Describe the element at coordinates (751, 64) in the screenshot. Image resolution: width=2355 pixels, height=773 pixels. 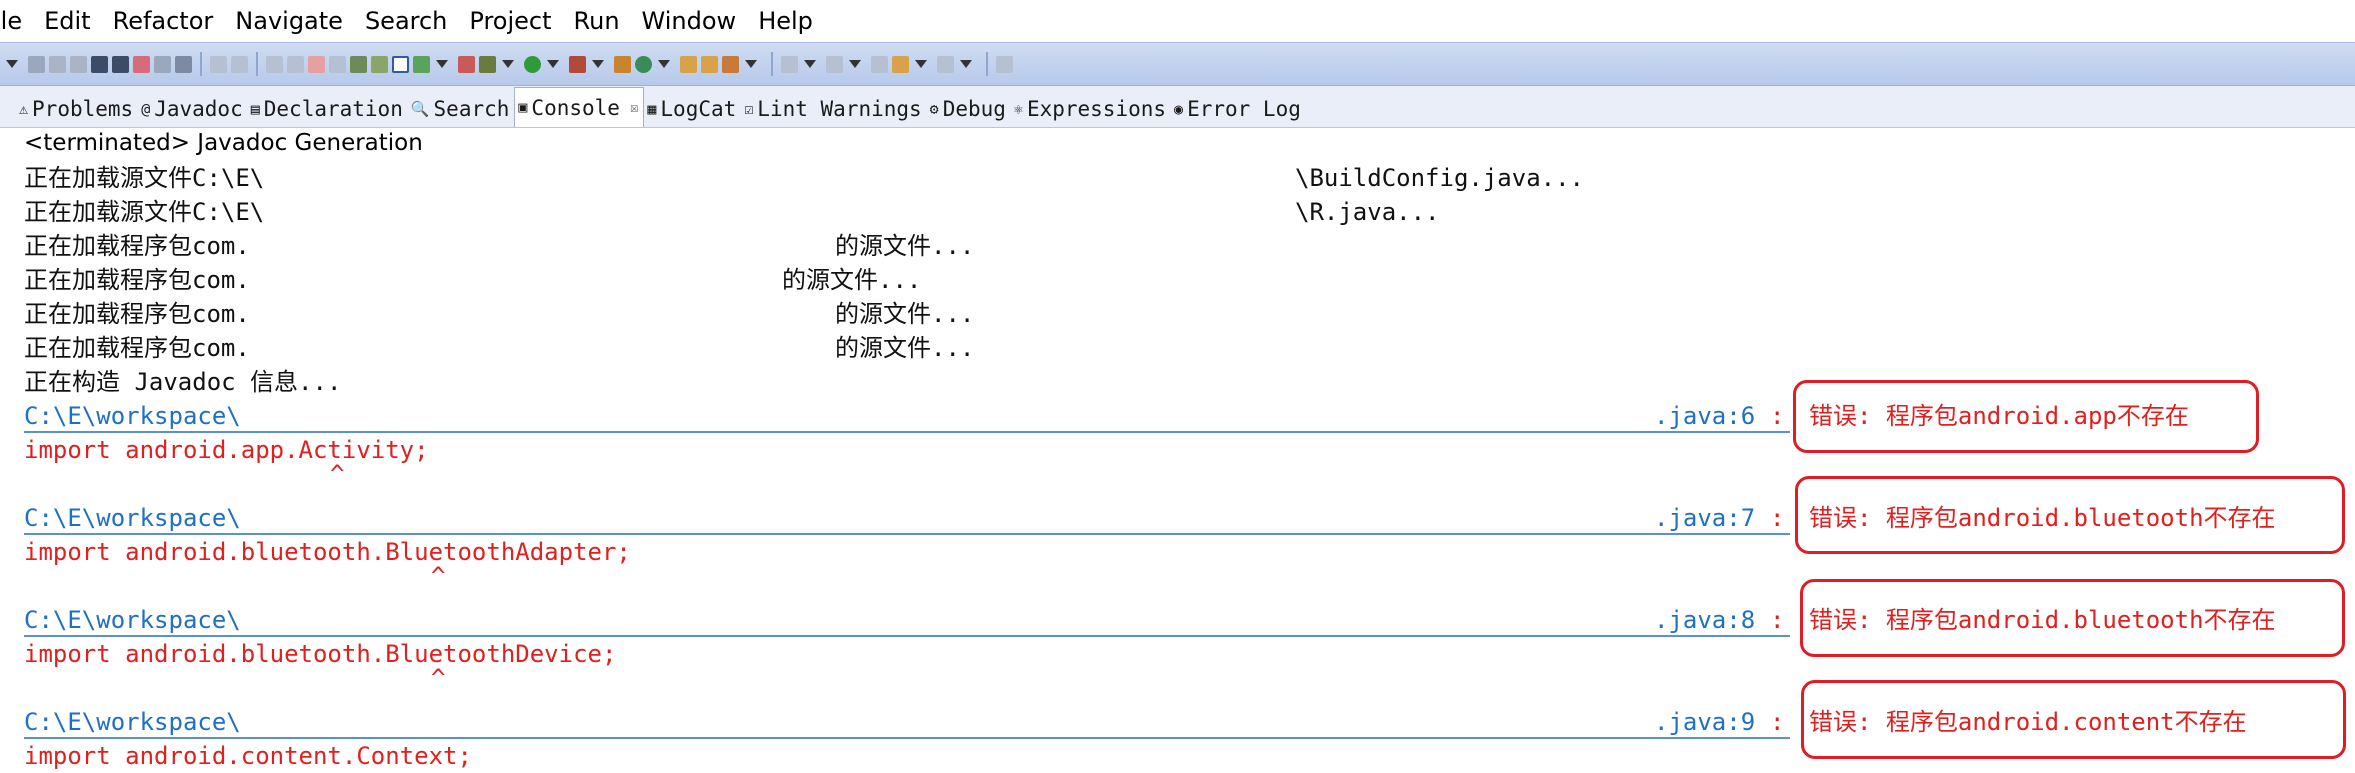
I see `search-dropdown-icon` at that location.